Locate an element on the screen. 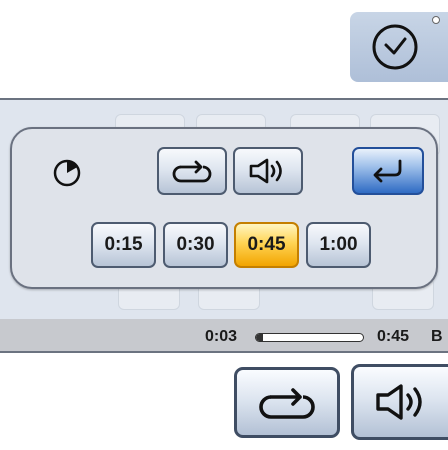 This screenshot has width=448, height=450. timeout-label: 0:45 is located at coordinates (266, 244).